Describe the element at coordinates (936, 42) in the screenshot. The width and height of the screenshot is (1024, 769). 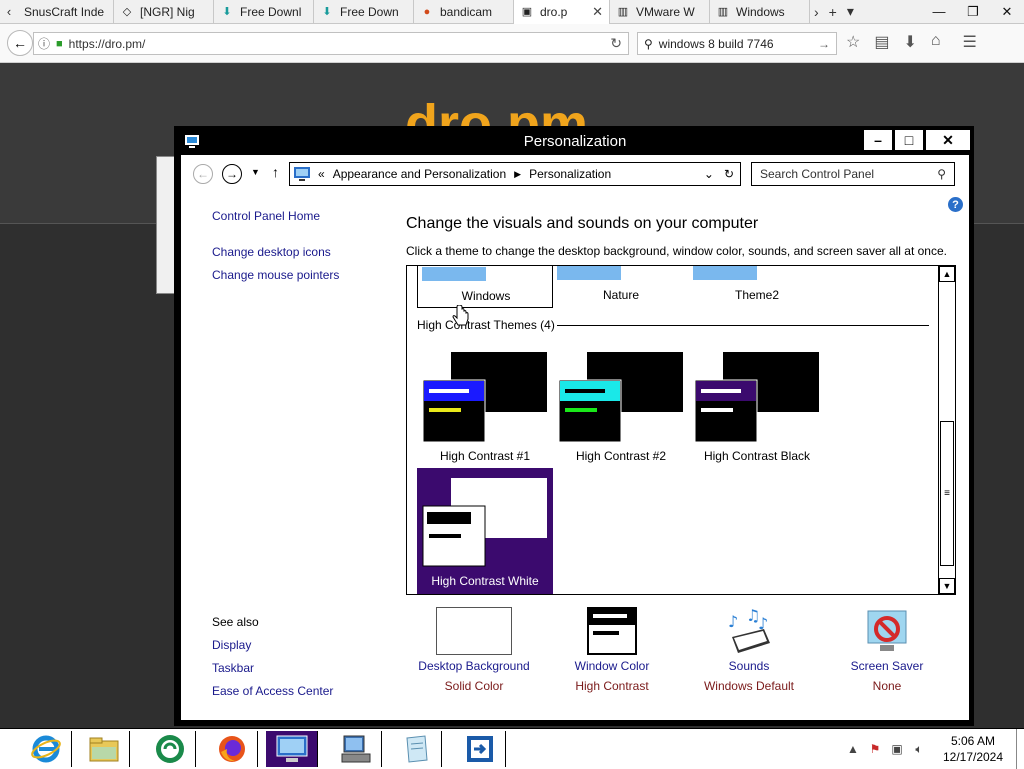
I see `home-icon: ⌂` at that location.